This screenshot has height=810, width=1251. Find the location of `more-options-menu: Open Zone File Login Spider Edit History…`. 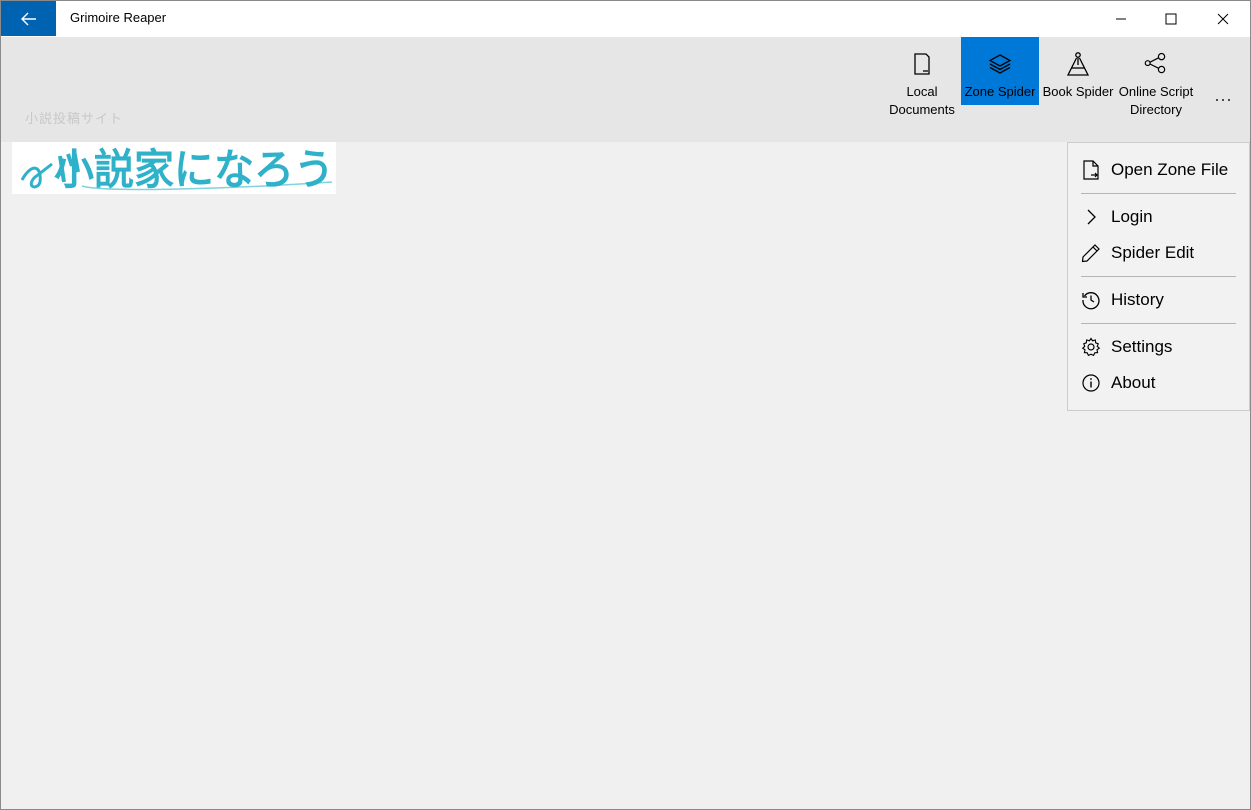

more-options-menu: Open Zone File Login Spider Edit History… is located at coordinates (1158, 276).